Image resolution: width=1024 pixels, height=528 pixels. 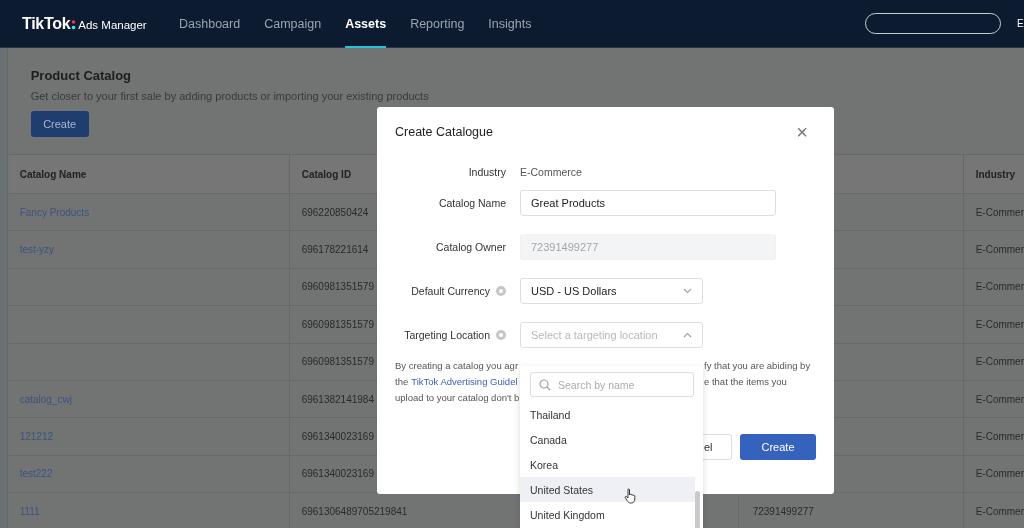 I want to click on page-title: Product Catalog, so click(x=81, y=75).